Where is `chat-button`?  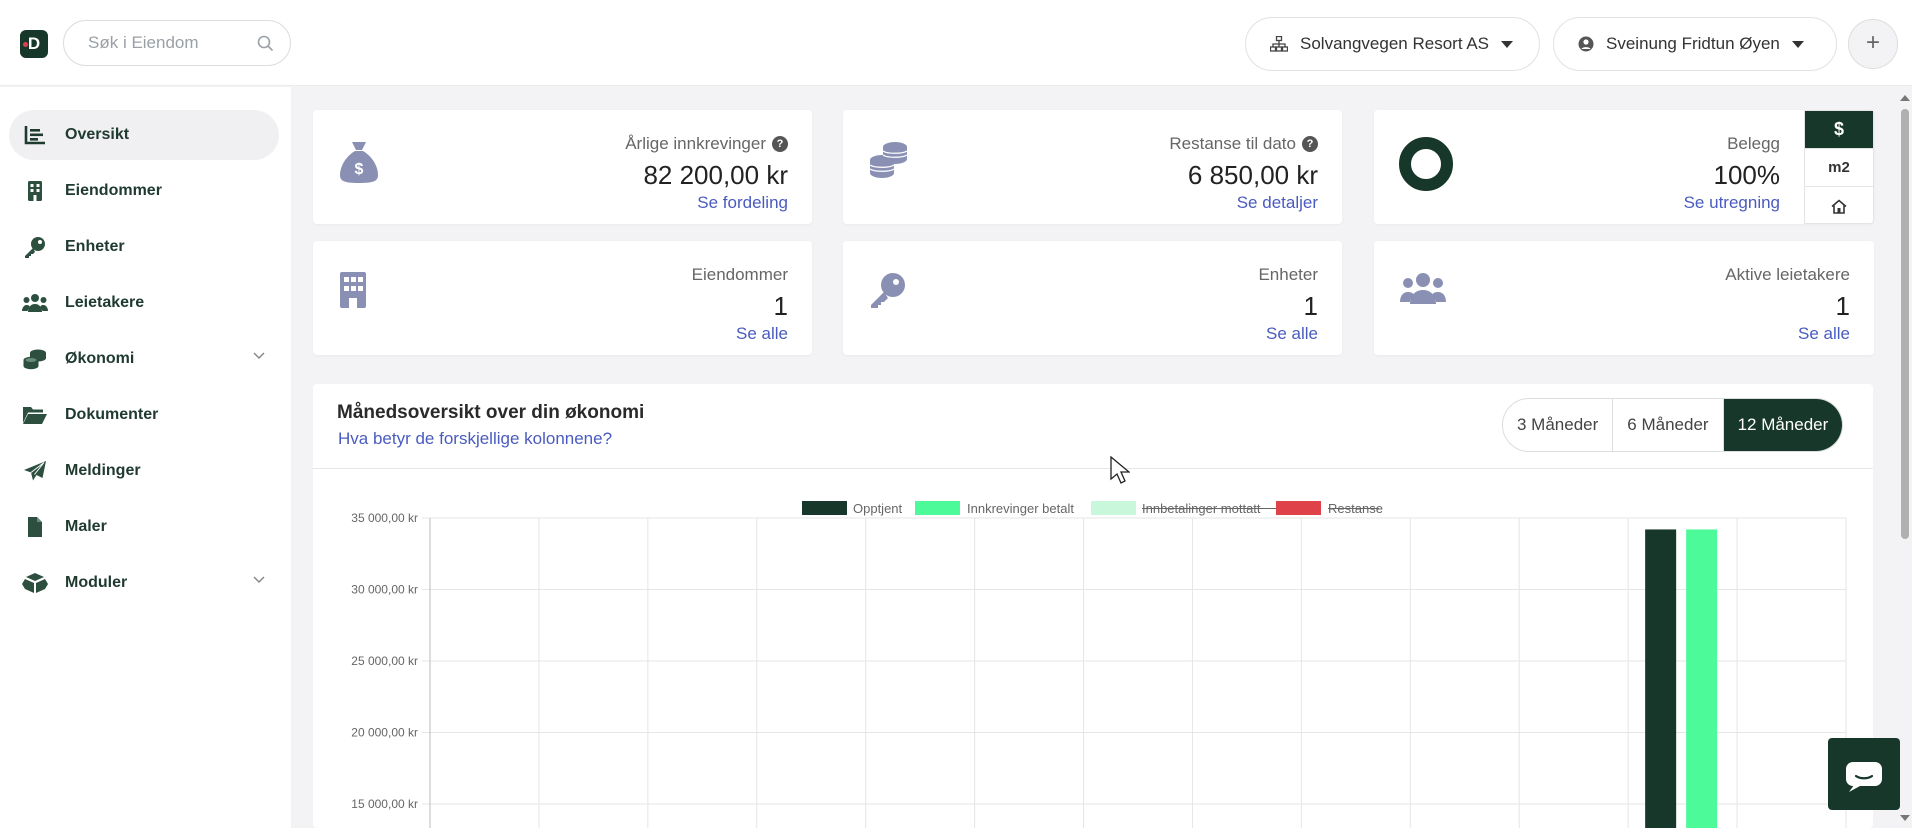
chat-button is located at coordinates (1864, 774).